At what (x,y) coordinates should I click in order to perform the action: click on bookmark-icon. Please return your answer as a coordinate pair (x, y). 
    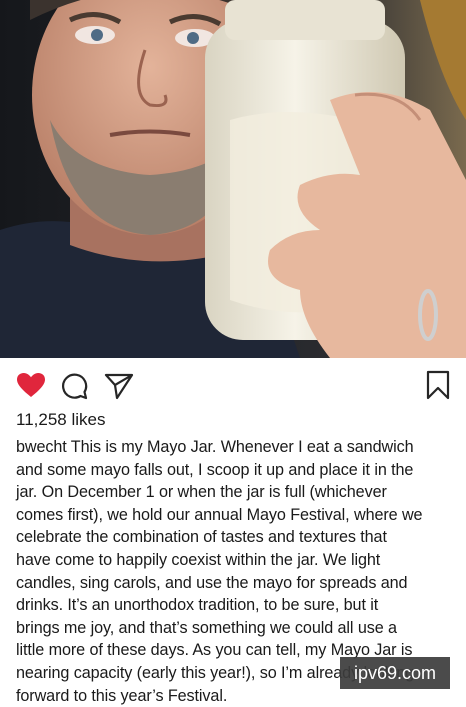
    Looking at the image, I should click on (438, 385).